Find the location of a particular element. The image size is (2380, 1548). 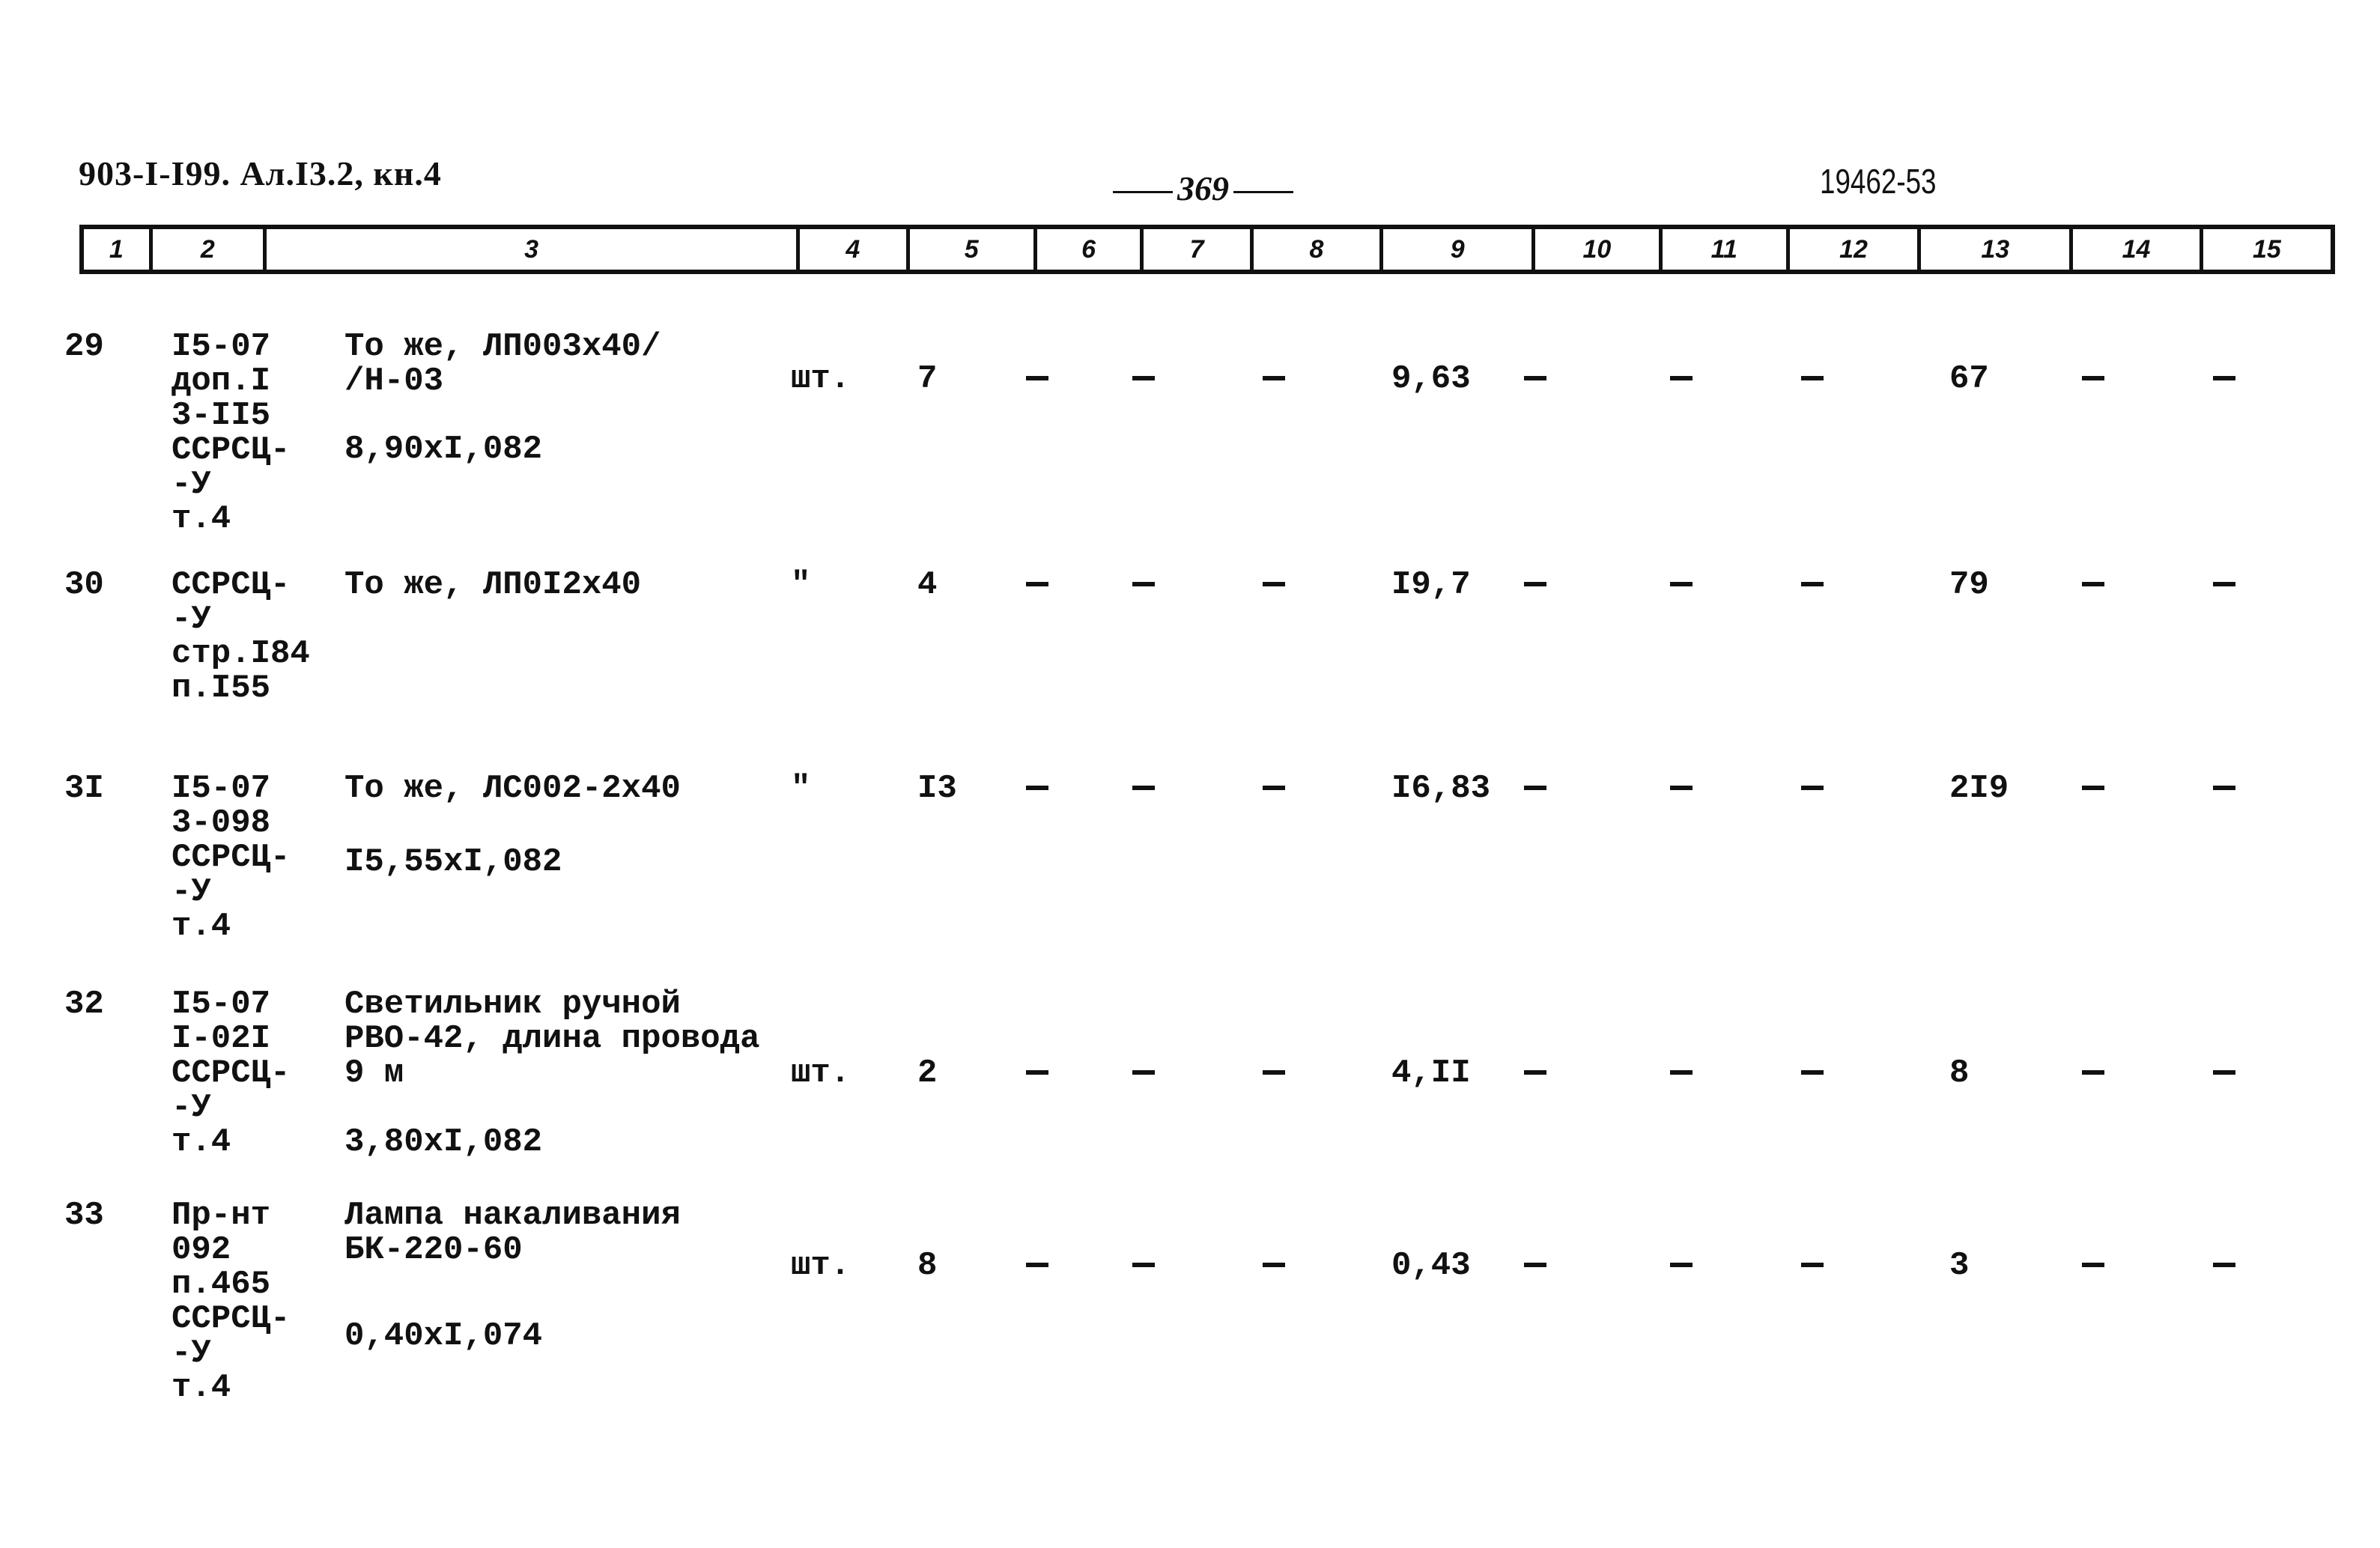

cell-c5: 4 is located at coordinates (928, 585).